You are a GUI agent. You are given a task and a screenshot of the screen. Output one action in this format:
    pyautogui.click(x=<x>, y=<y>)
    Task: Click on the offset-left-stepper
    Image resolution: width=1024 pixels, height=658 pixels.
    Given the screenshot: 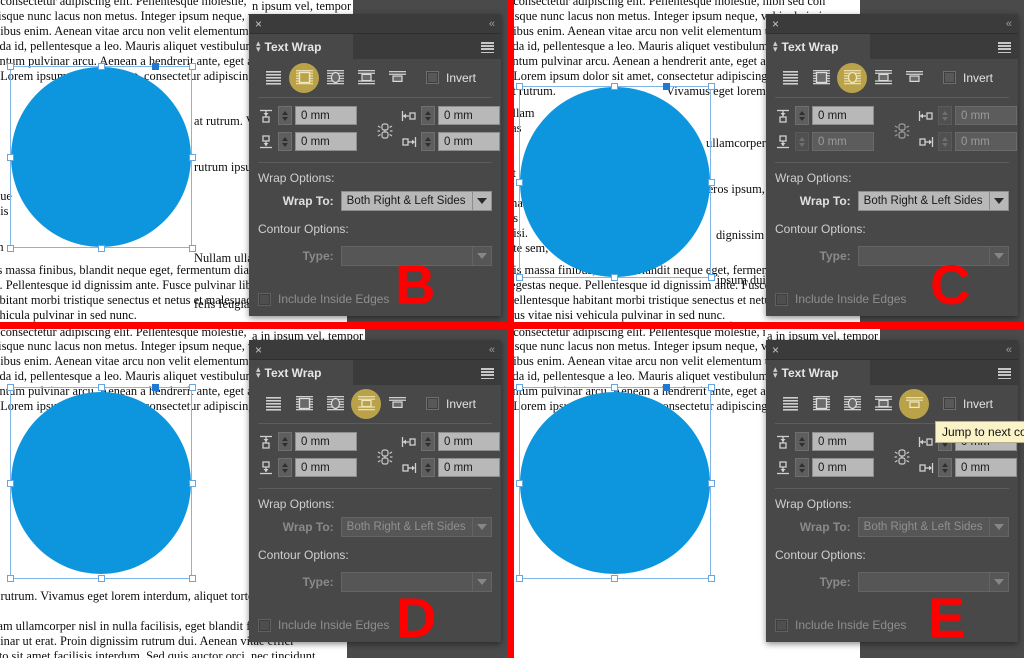 What is the action you would take?
    pyautogui.click(x=428, y=115)
    